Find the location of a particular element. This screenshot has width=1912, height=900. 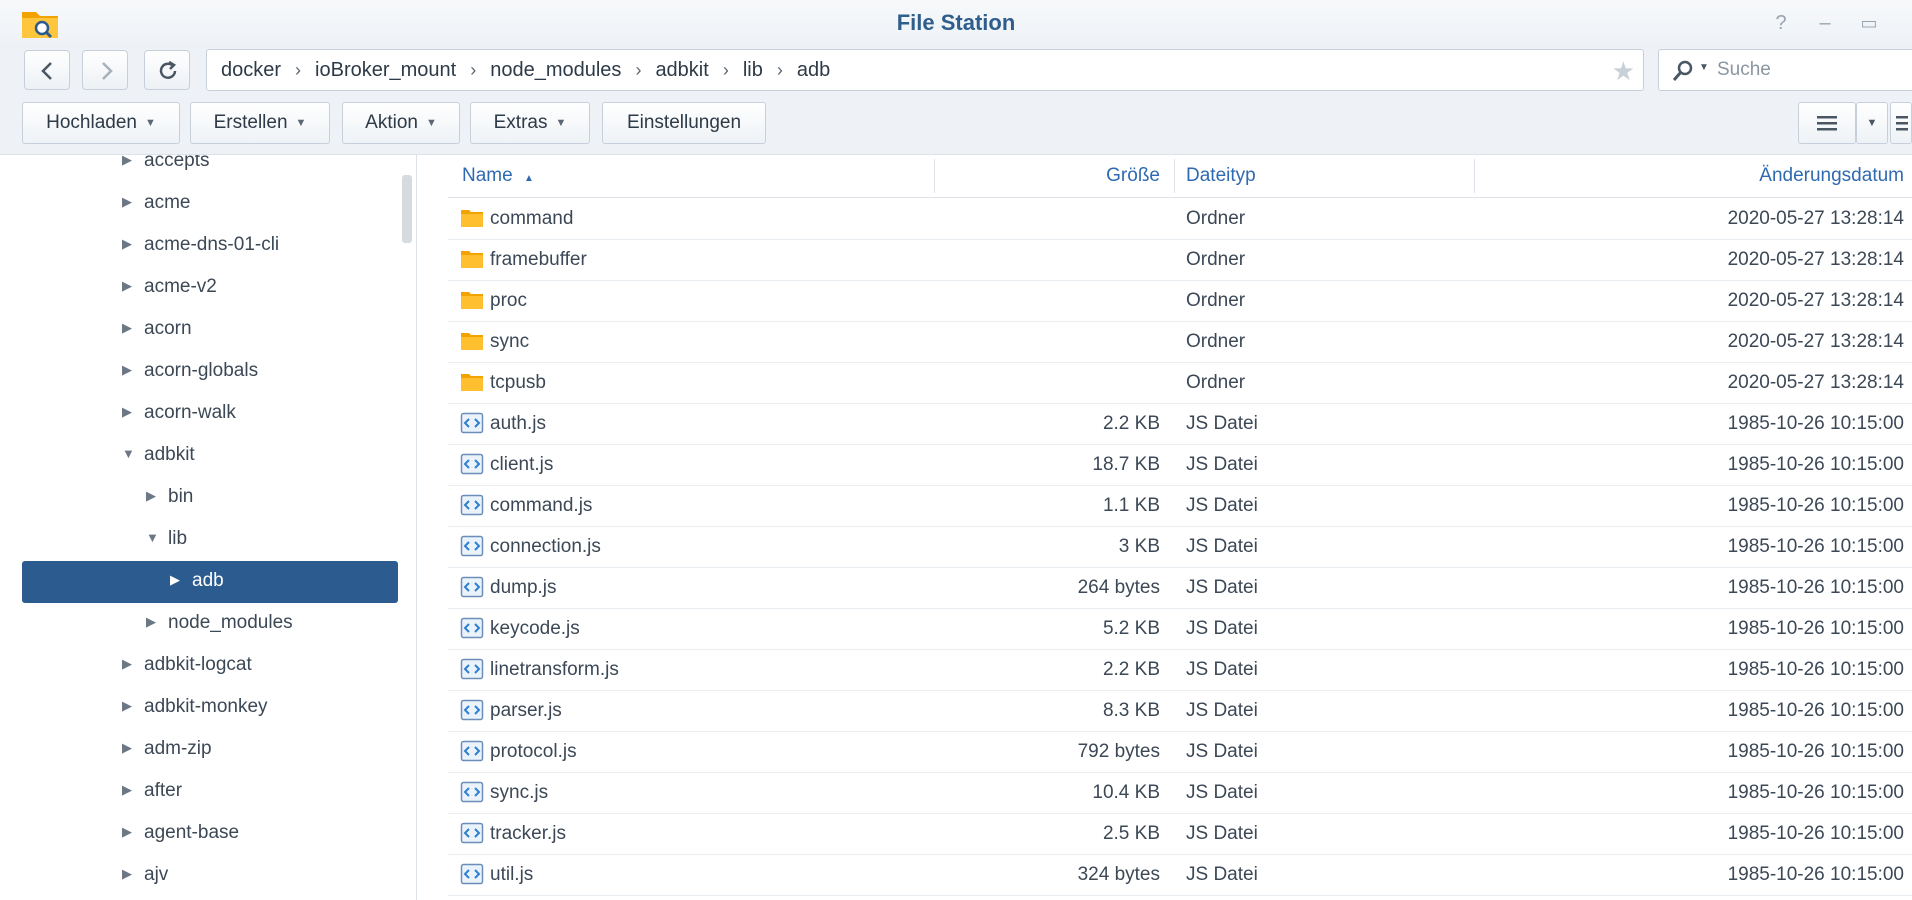

file-name: tracker.js is located at coordinates (528, 833).